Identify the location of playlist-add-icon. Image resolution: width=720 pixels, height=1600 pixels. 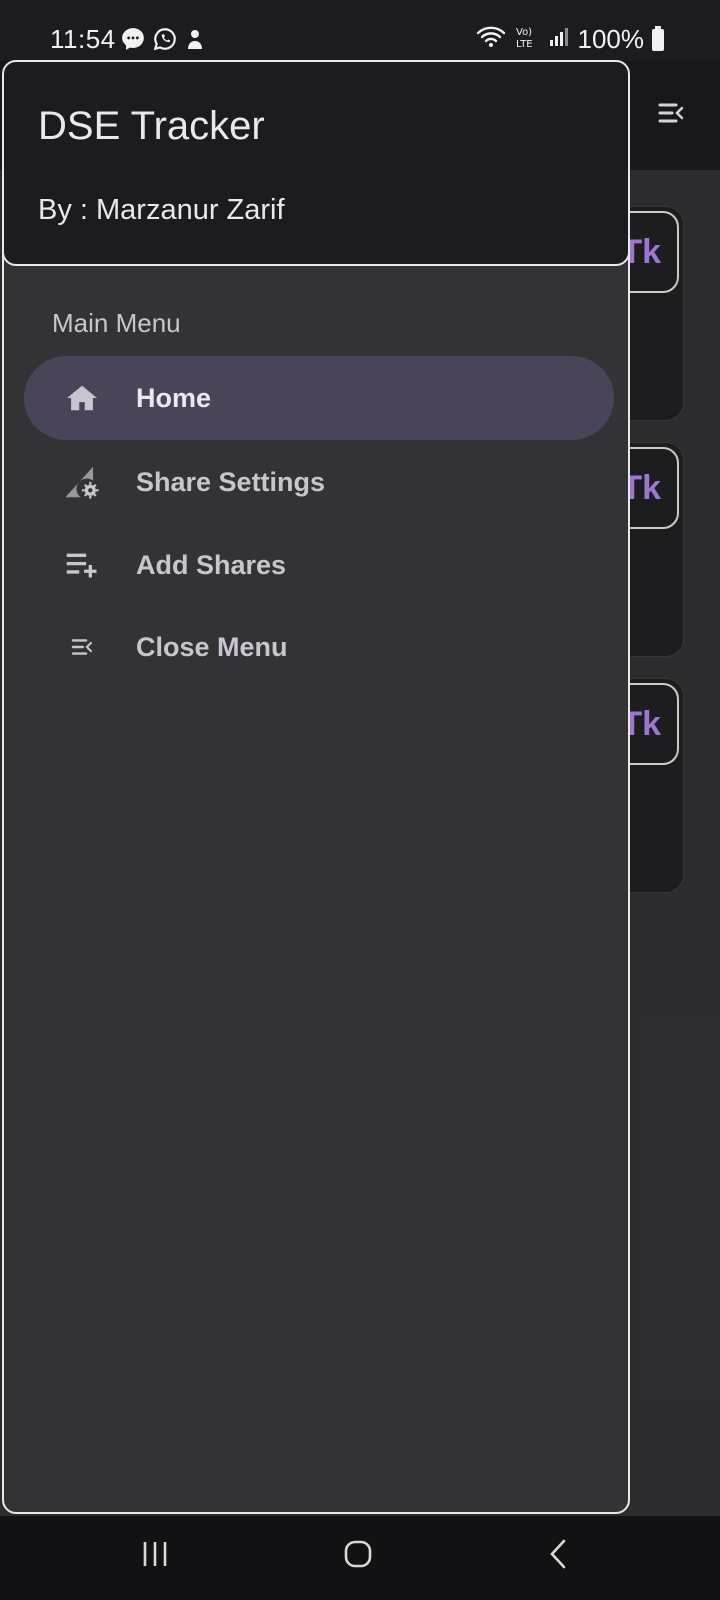
(82, 565).